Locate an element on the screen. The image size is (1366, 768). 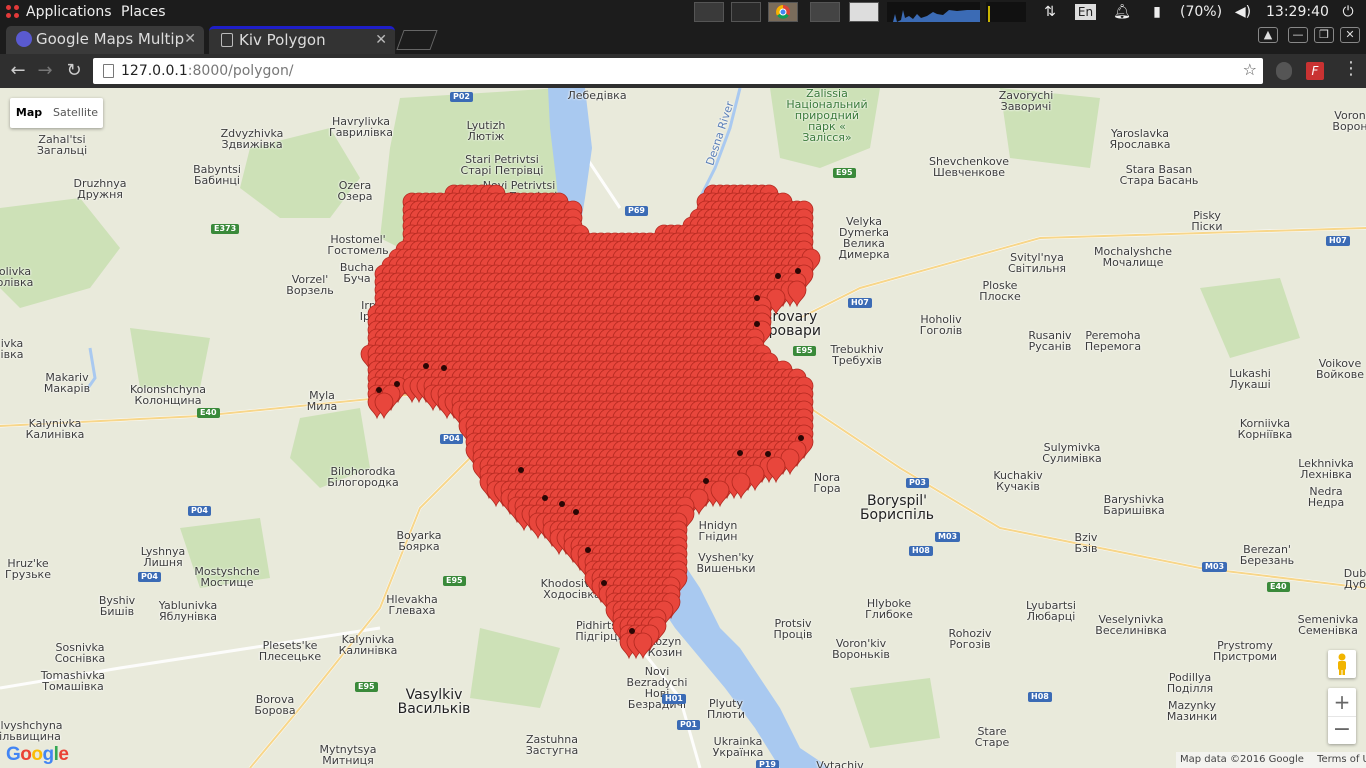
applications-icon is located at coordinates (12, 11).